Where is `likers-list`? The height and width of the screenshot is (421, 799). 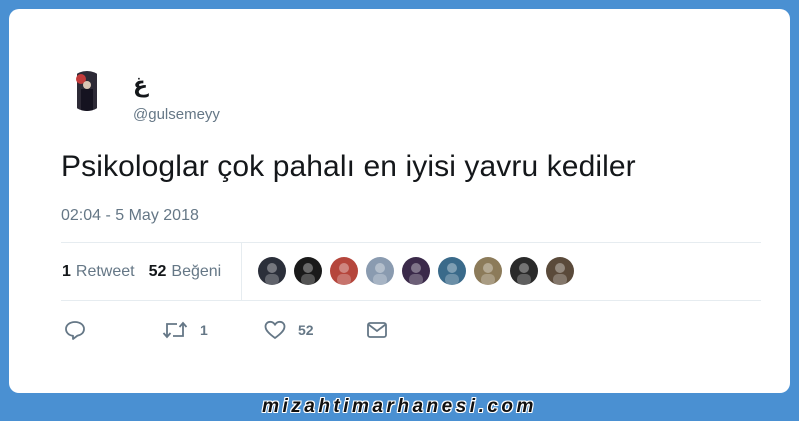
likers-list is located at coordinates (416, 271).